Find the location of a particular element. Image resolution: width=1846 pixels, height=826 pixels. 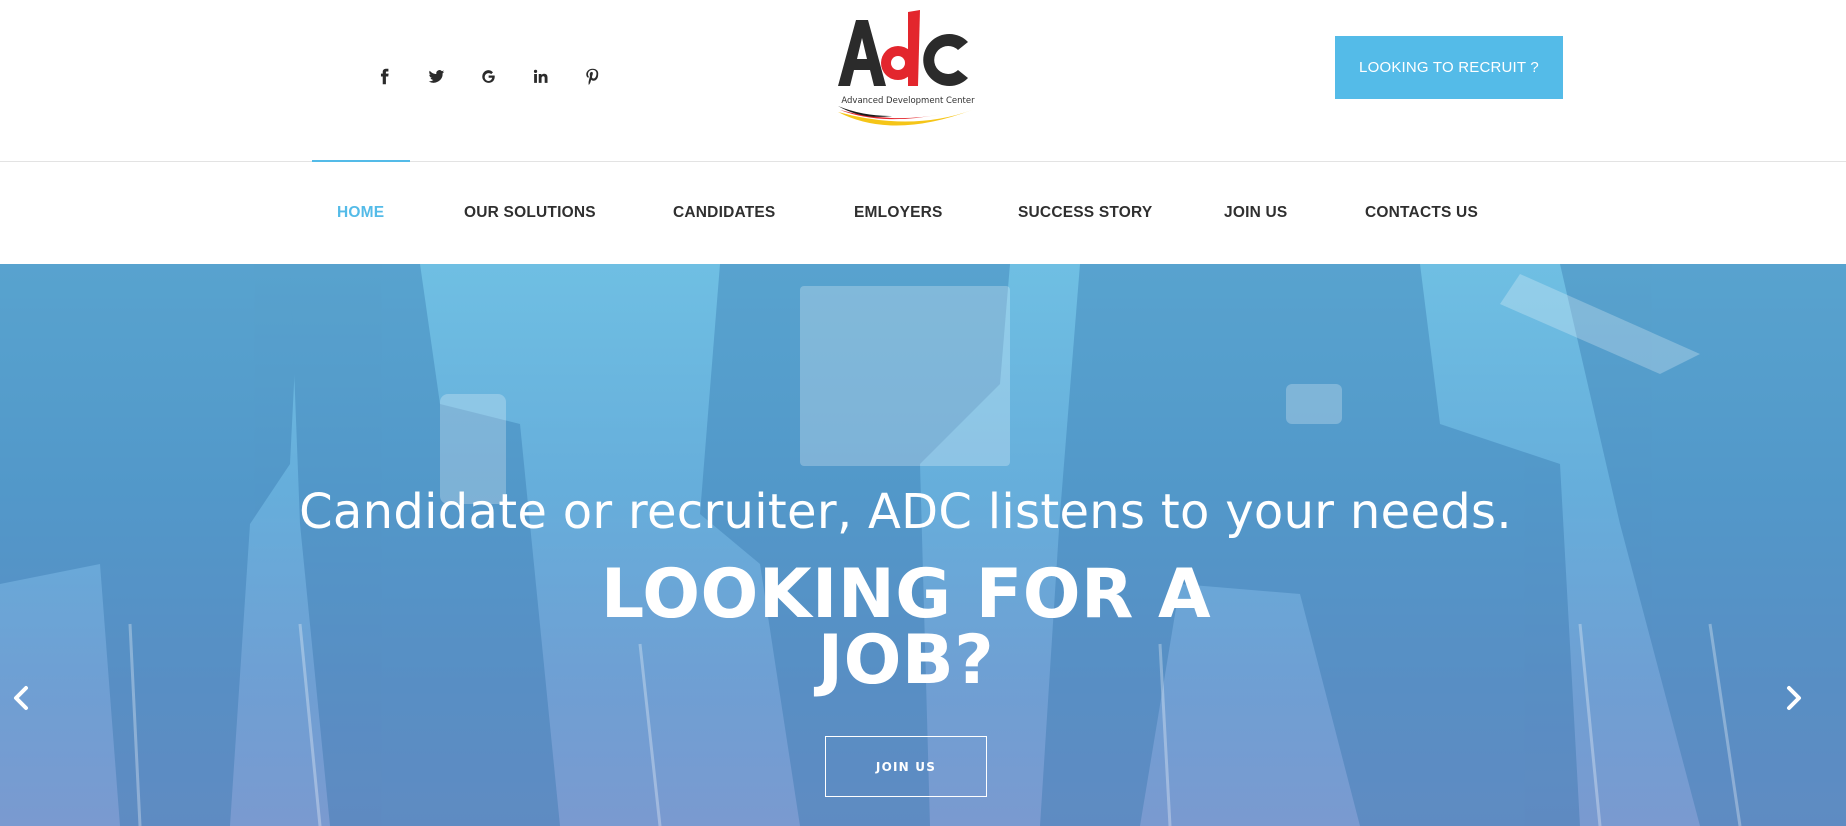

looking-to-recruit-button: LOOKING TO RECRUIT ? is located at coordinates (1449, 67).